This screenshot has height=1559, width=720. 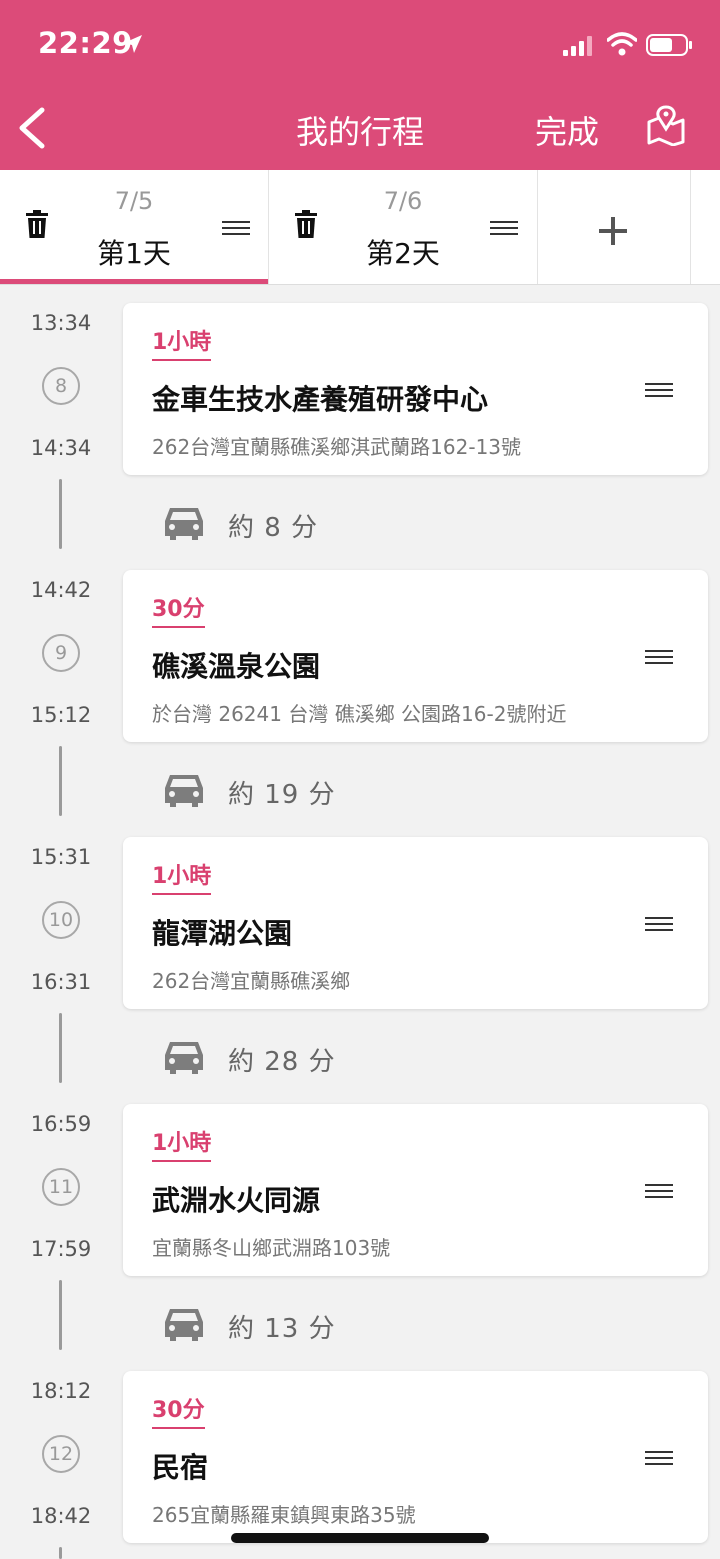 What do you see at coordinates (320, 399) in the screenshot?
I see `place-name: 金車生技水產養殖研發中心` at bounding box center [320, 399].